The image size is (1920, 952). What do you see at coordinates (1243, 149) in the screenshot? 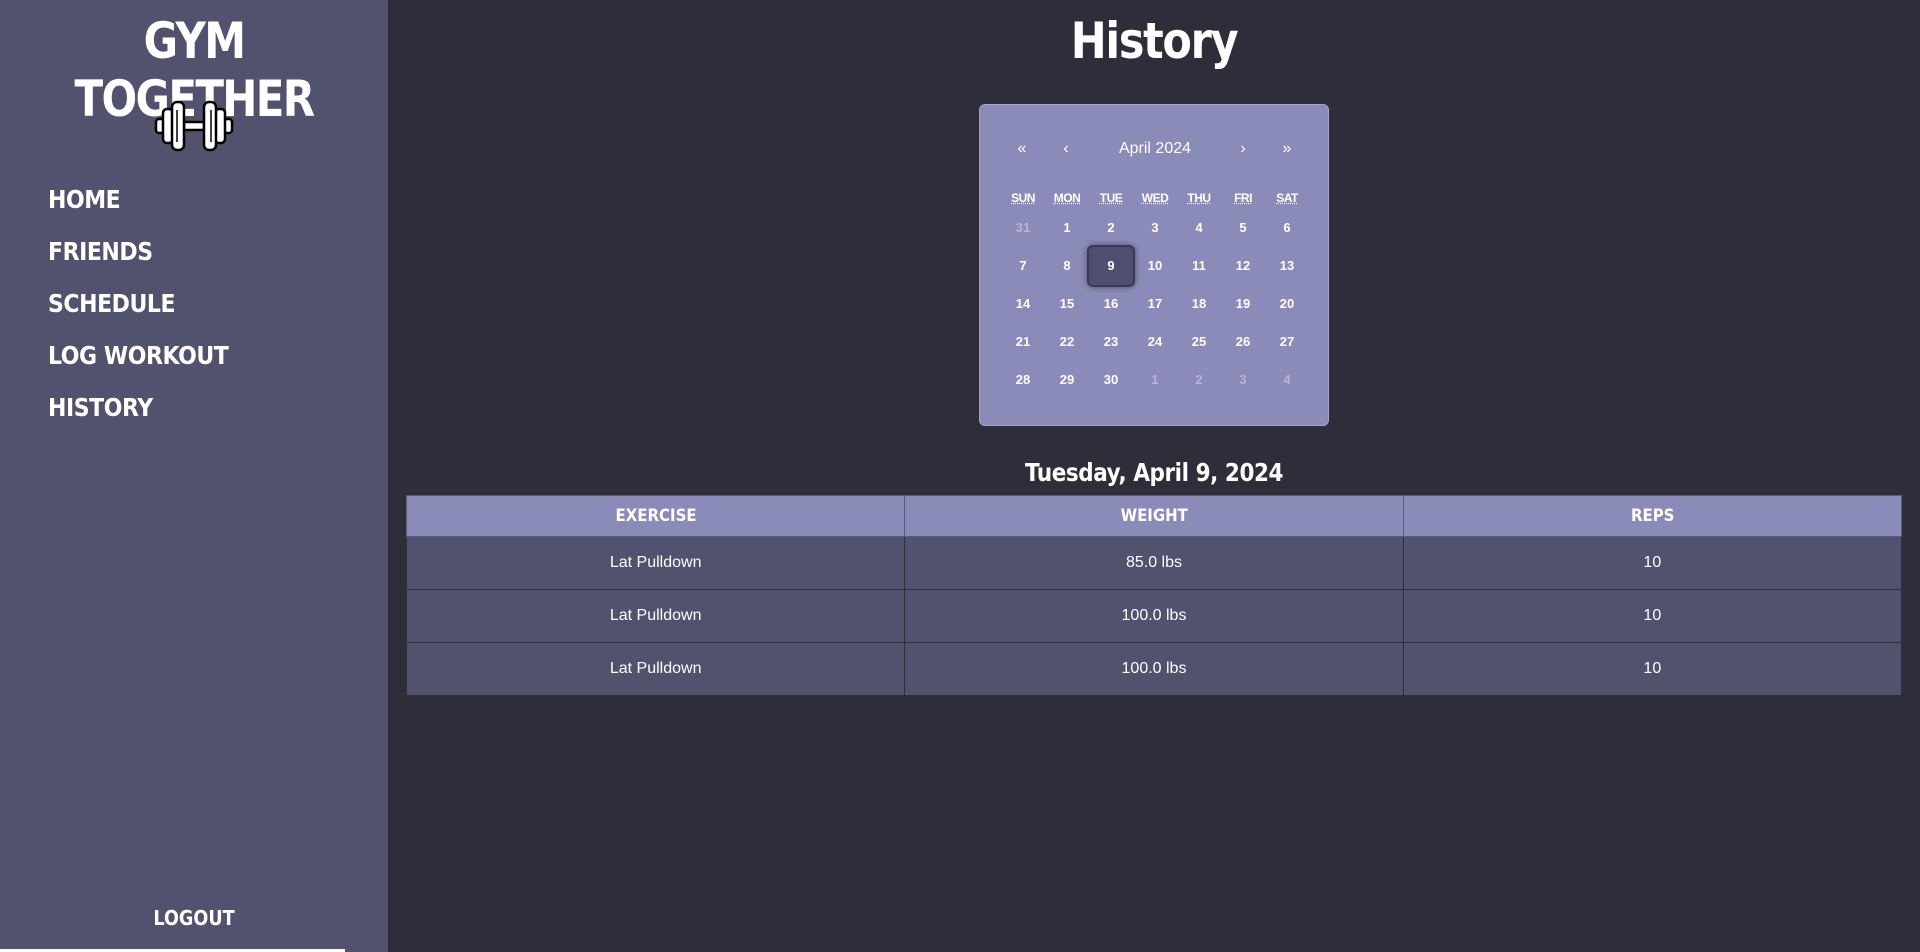
I see `next-month-button: ›` at bounding box center [1243, 149].